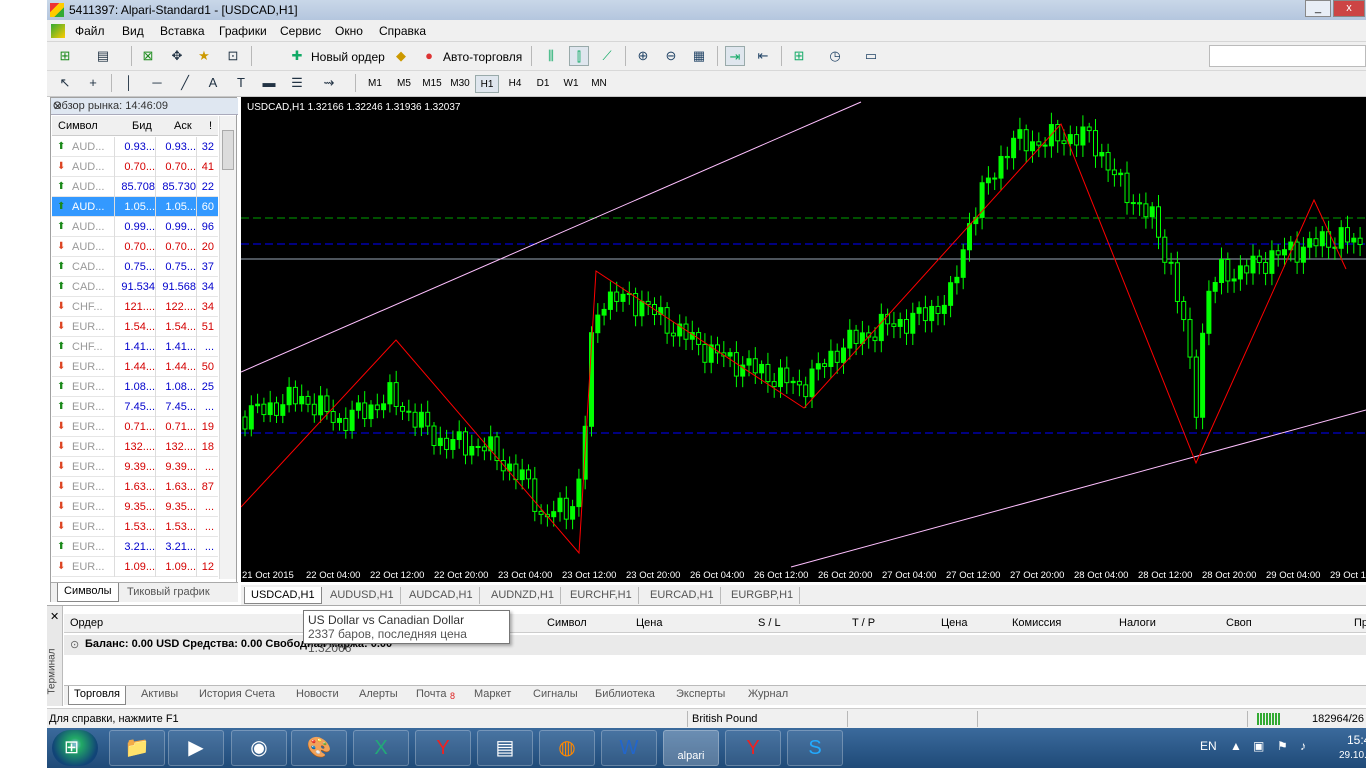 The image size is (1366, 768). Describe the element at coordinates (429, 56) in the screenshot. I see `auto-trading-icon: ●` at that location.